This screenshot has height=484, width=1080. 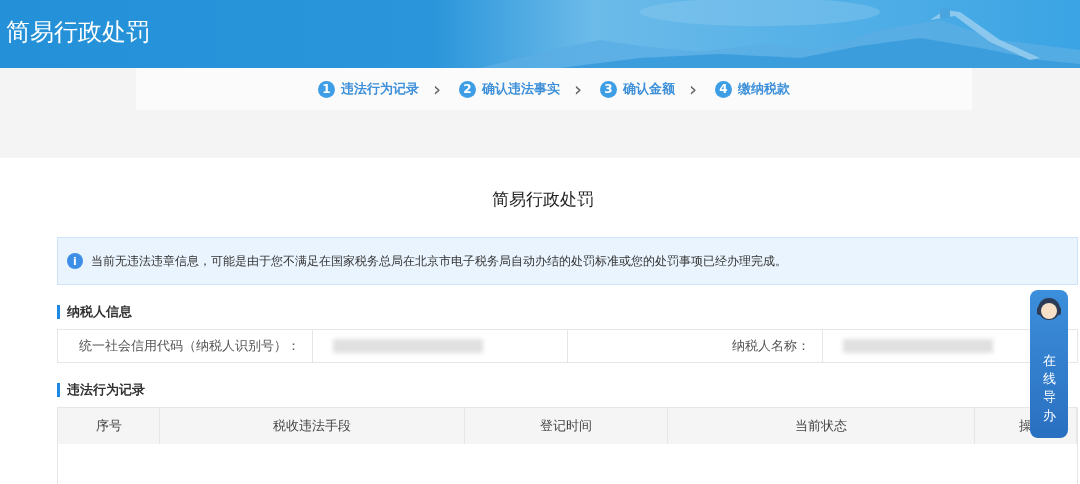 I want to click on step-number: 4, so click(x=723, y=89).